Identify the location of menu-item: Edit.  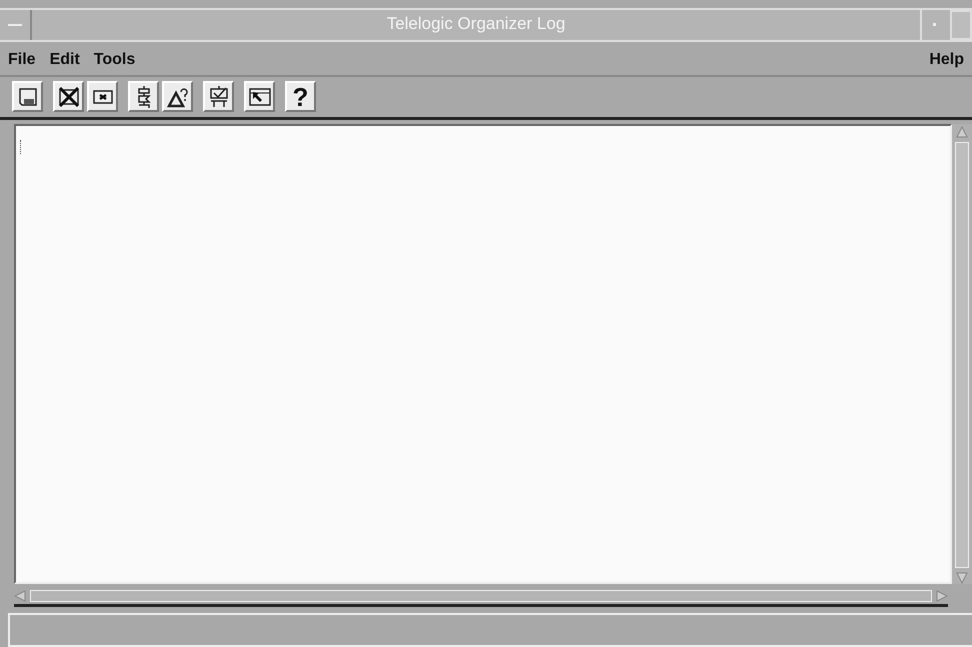
(65, 59).